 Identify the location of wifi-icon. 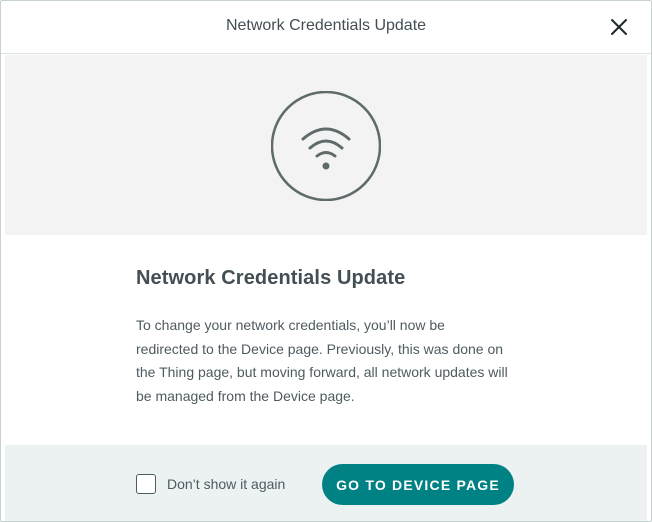
(326, 146).